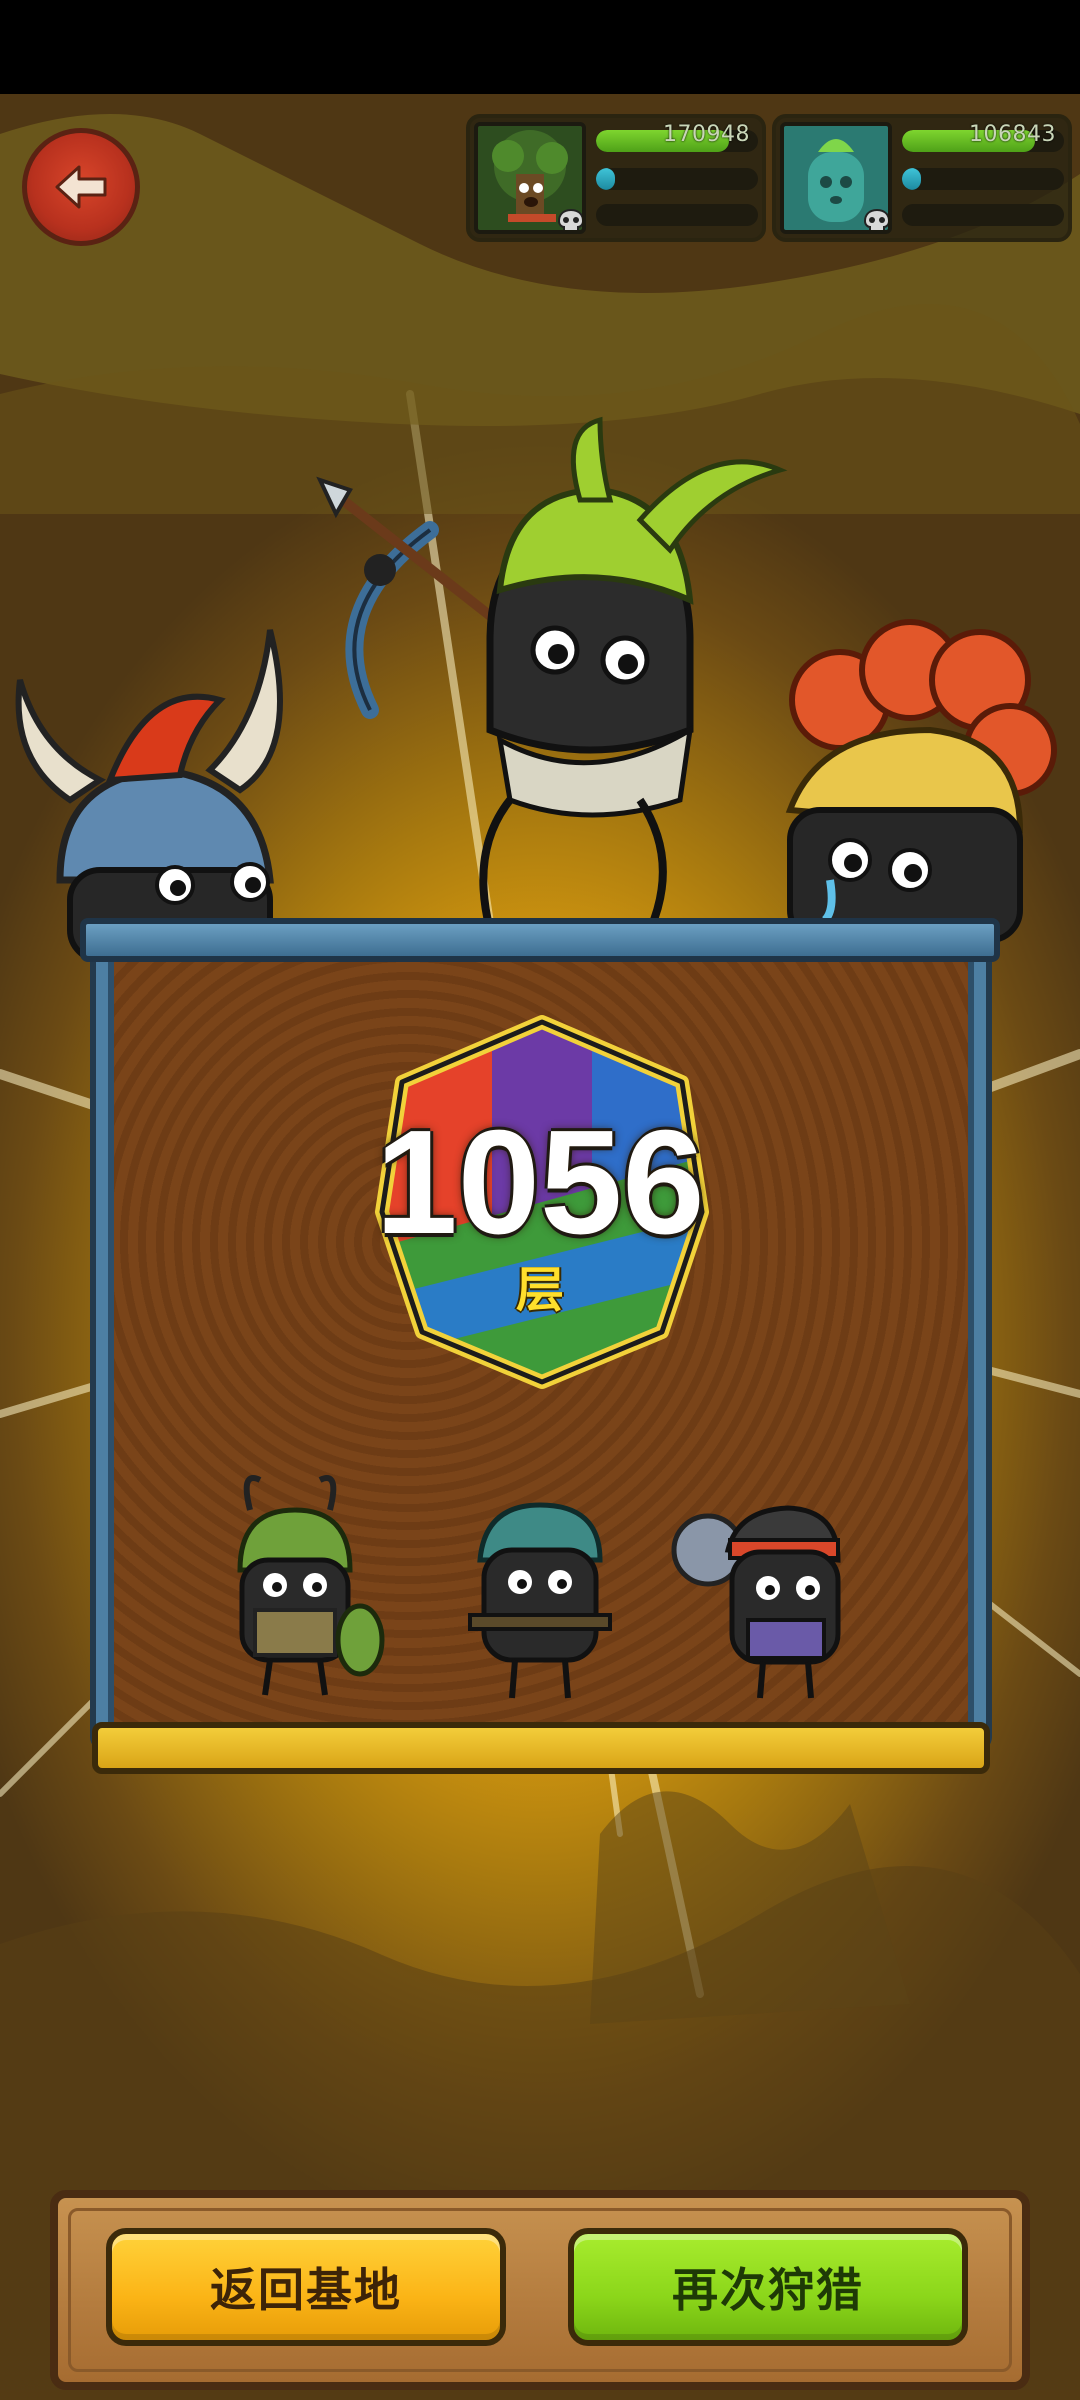 This screenshot has width=1080, height=2400. I want to click on enemy-card: 170948, so click(616, 178).